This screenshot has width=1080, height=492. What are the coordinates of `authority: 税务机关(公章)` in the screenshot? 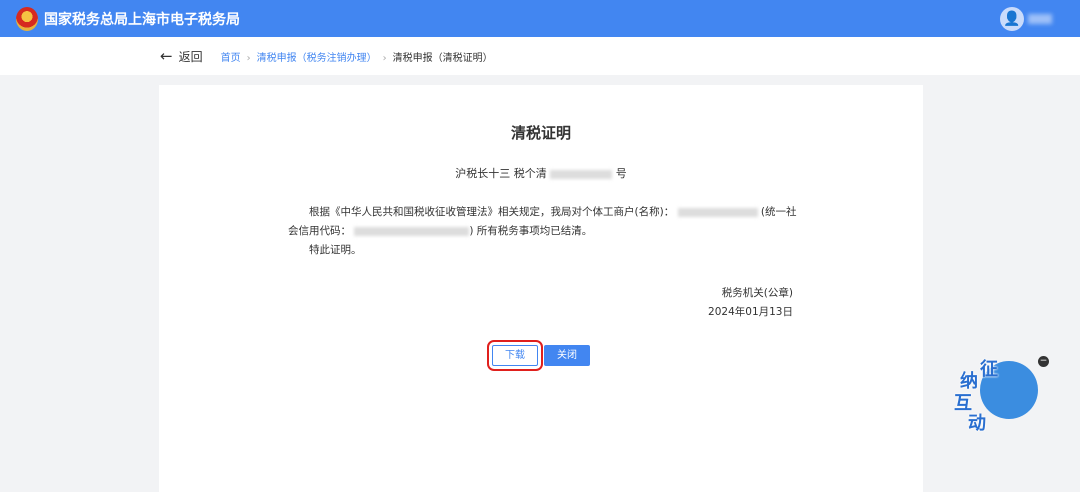 It's located at (757, 293).